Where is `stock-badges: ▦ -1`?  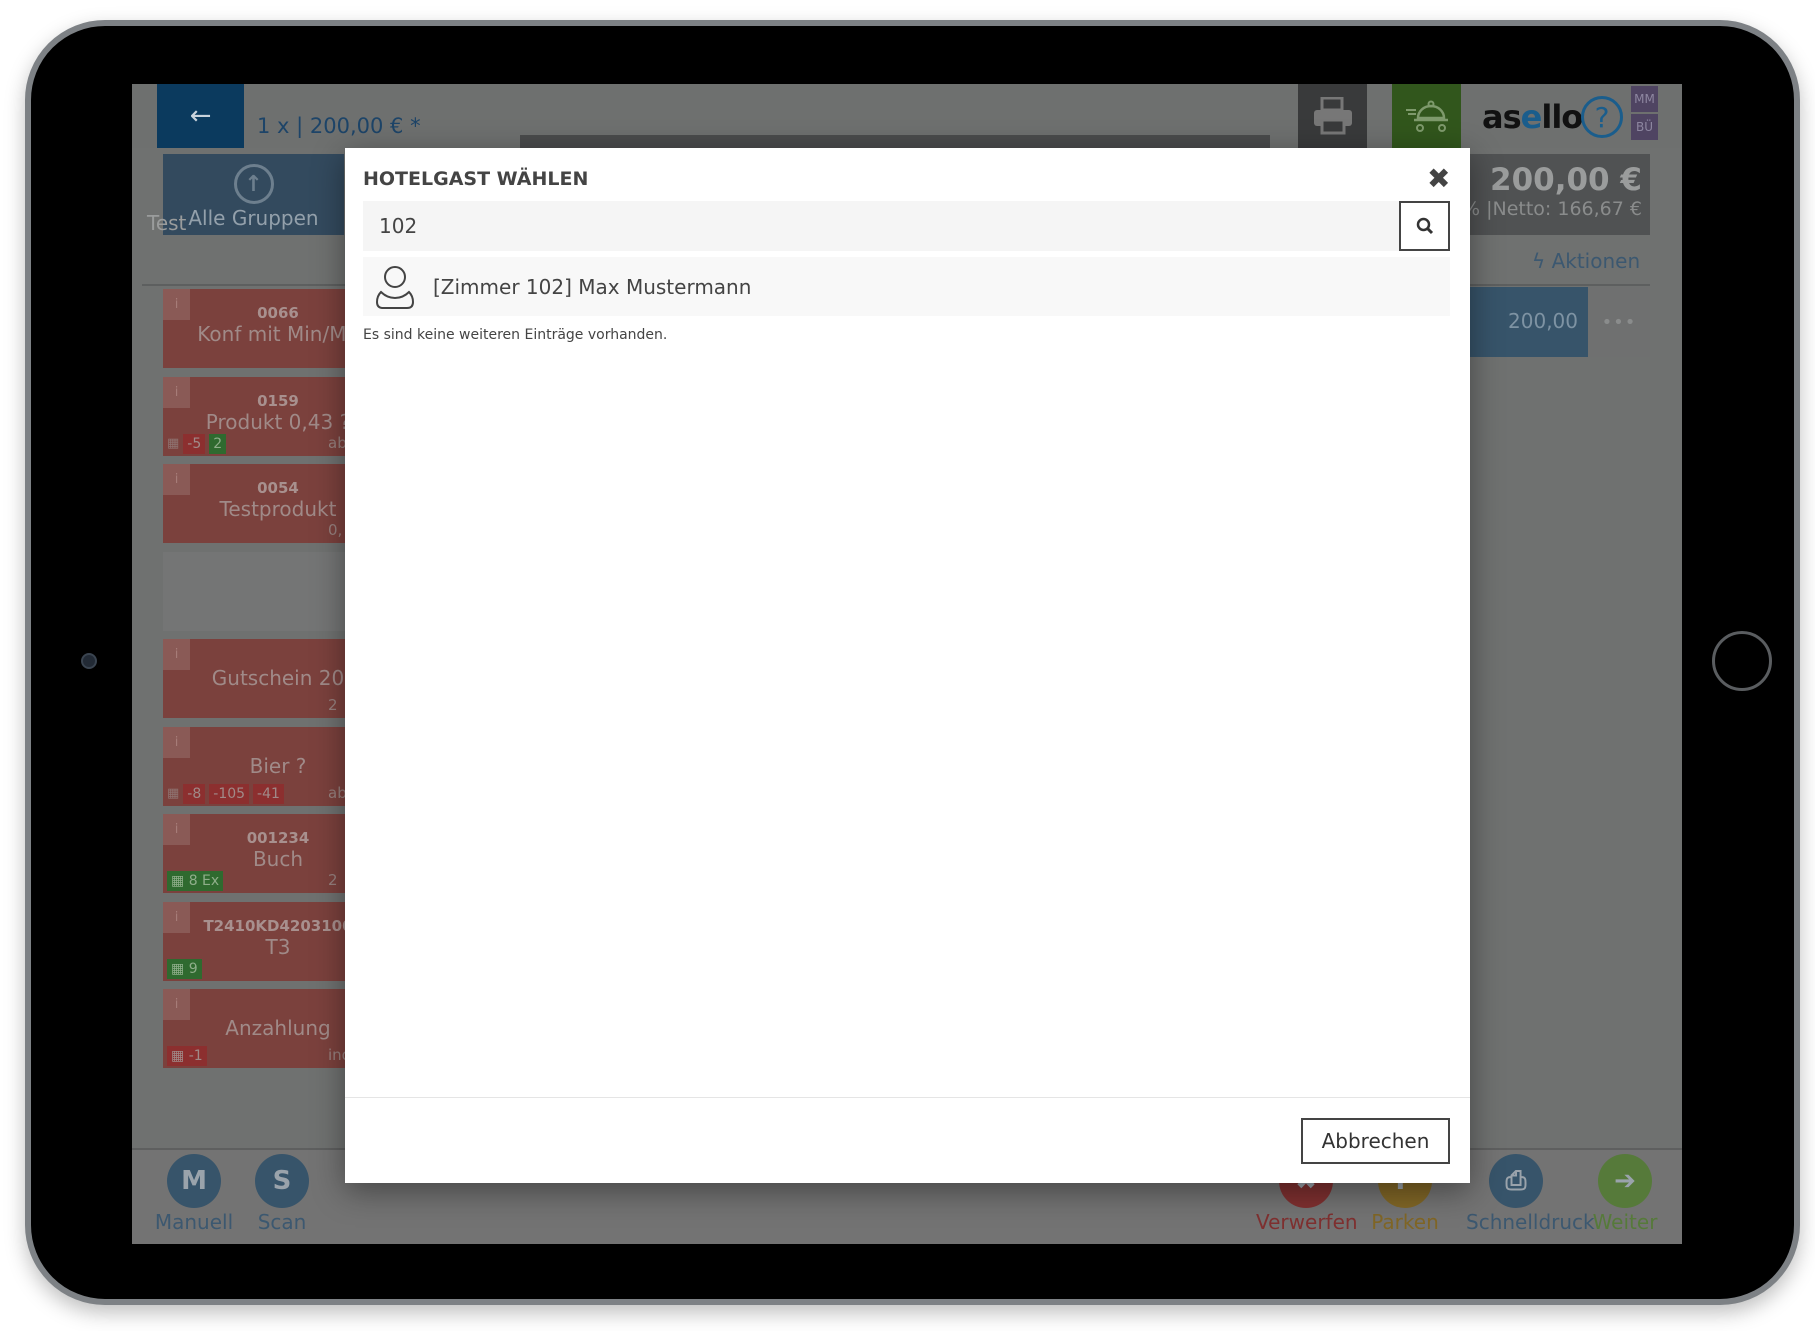 stock-badges: ▦ -1 is located at coordinates (187, 1056).